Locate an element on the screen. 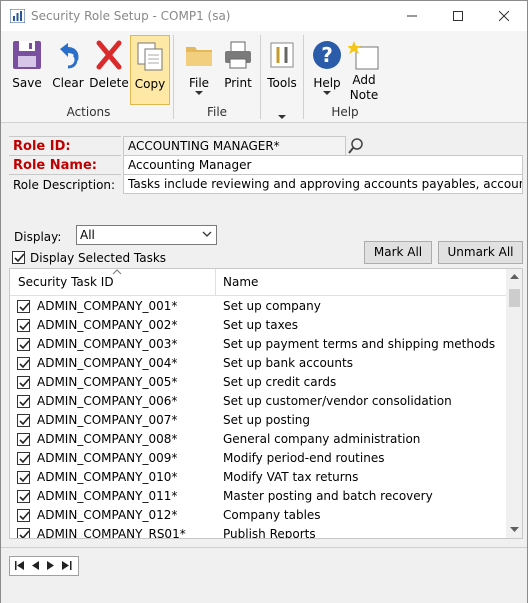  previous-record-icon is located at coordinates (35, 565).